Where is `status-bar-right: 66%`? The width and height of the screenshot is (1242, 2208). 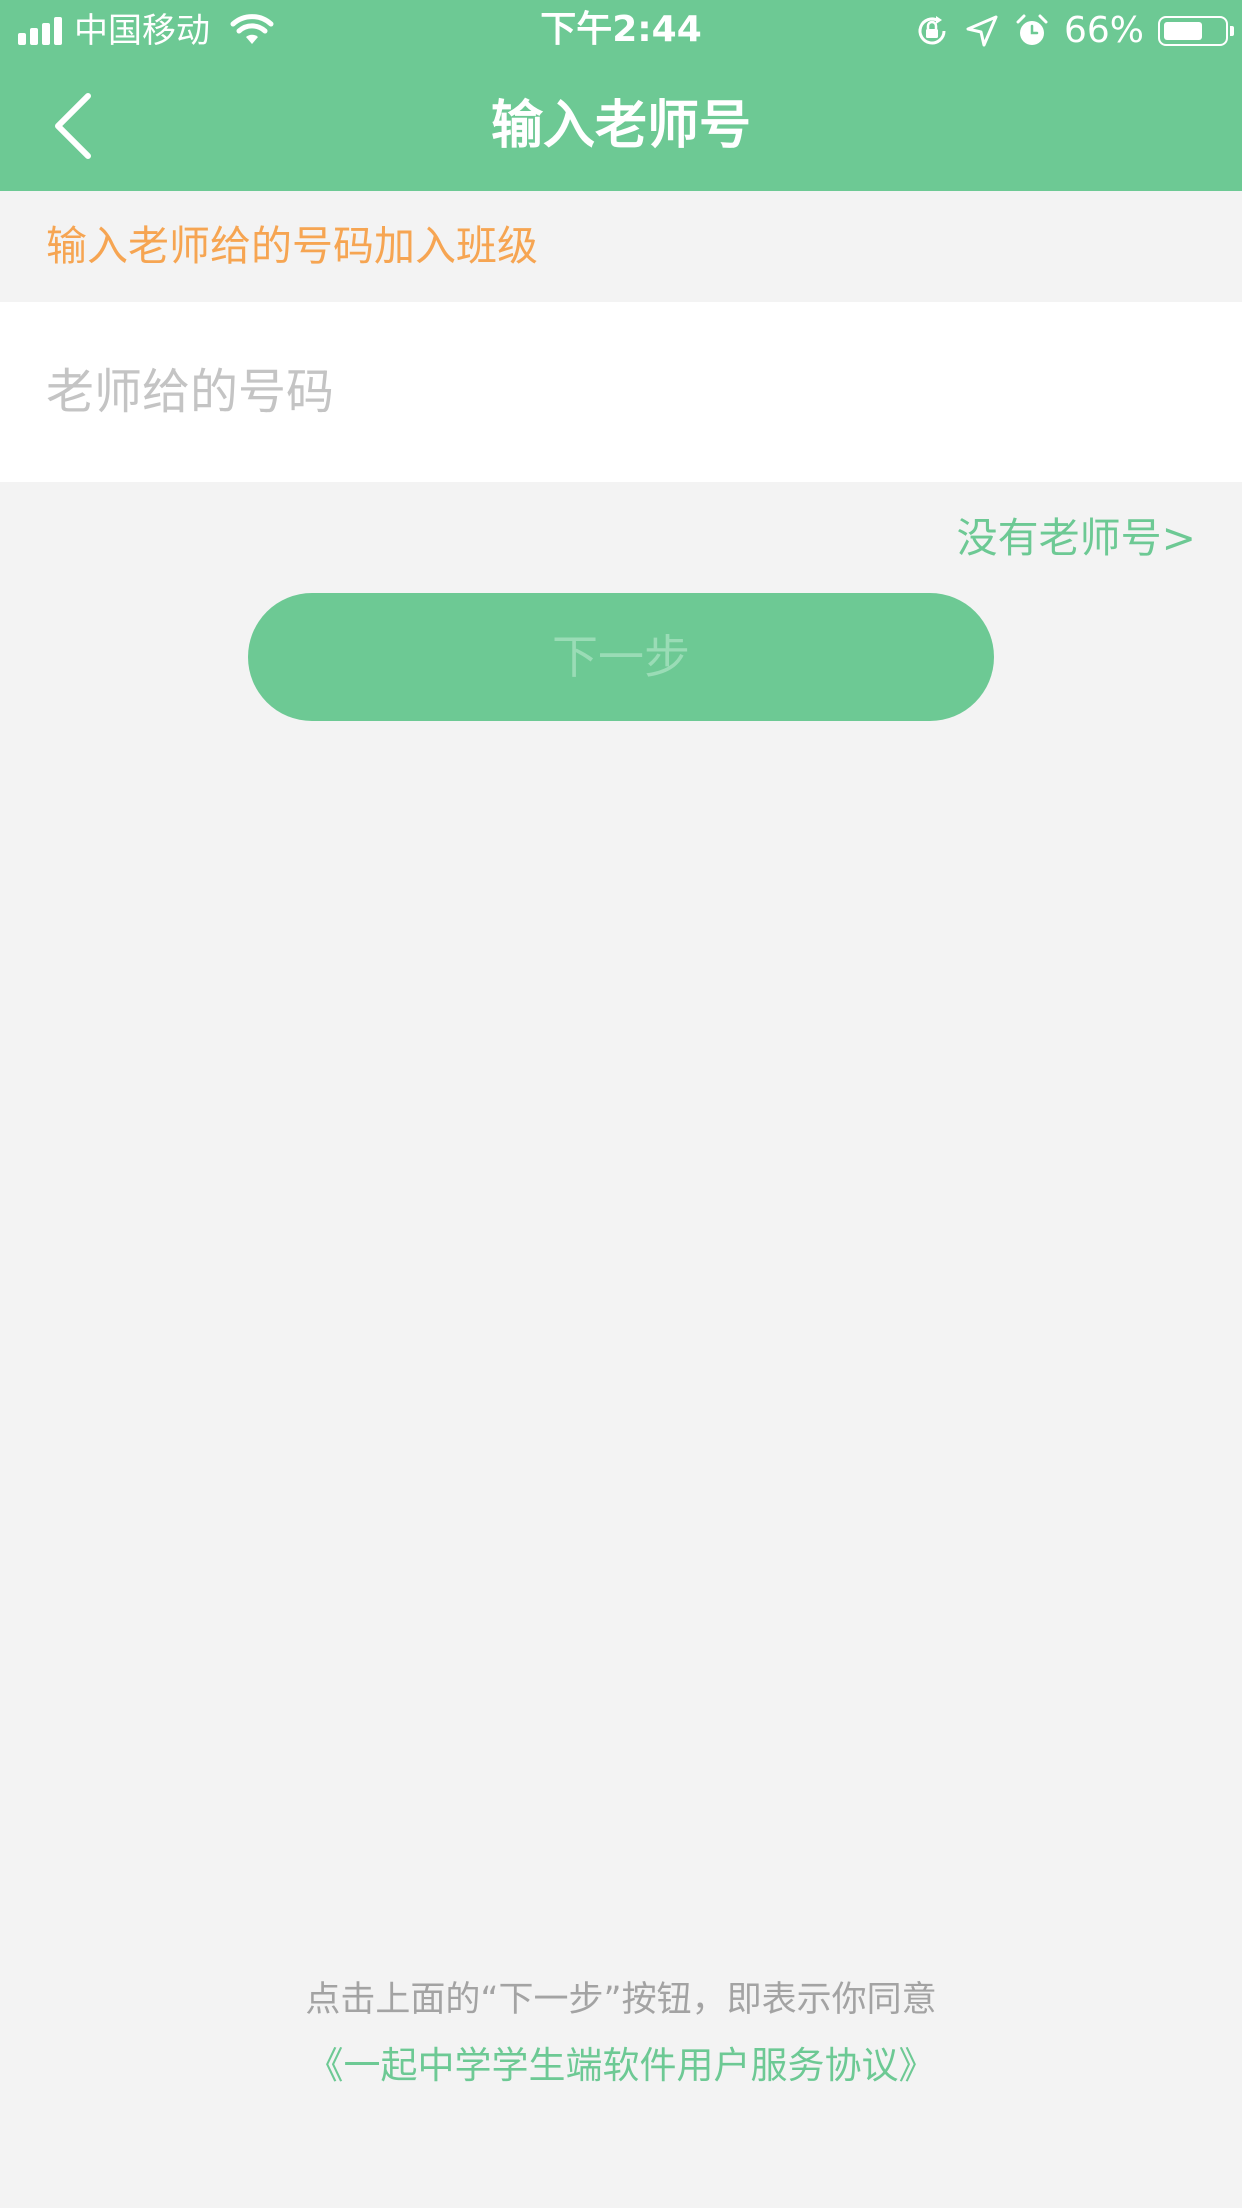
status-bar-right: 66% is located at coordinates (1074, 31).